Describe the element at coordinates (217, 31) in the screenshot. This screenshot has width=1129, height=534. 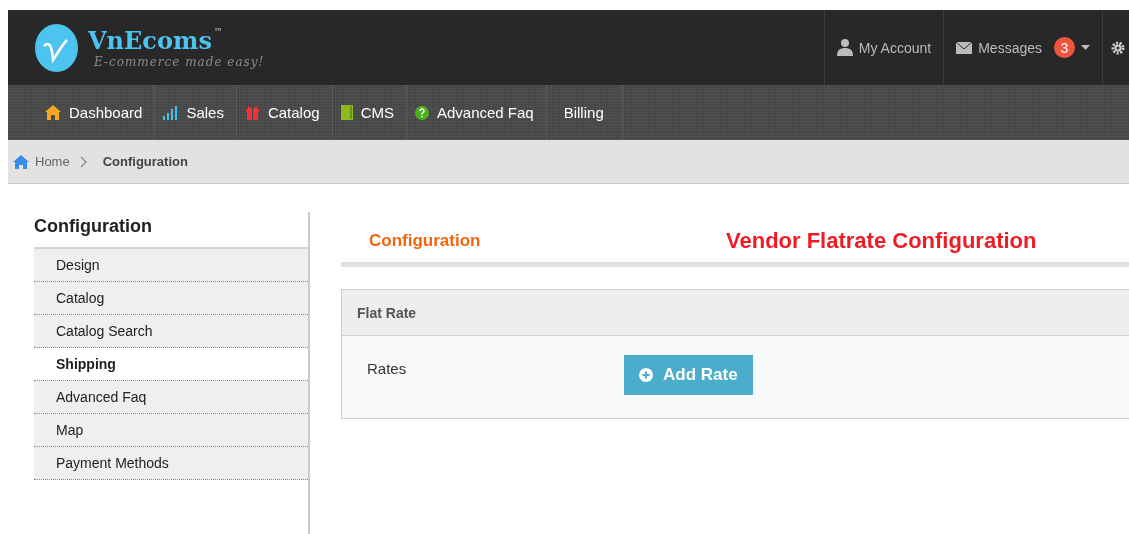
I see `trademark-mark: ™` at that location.